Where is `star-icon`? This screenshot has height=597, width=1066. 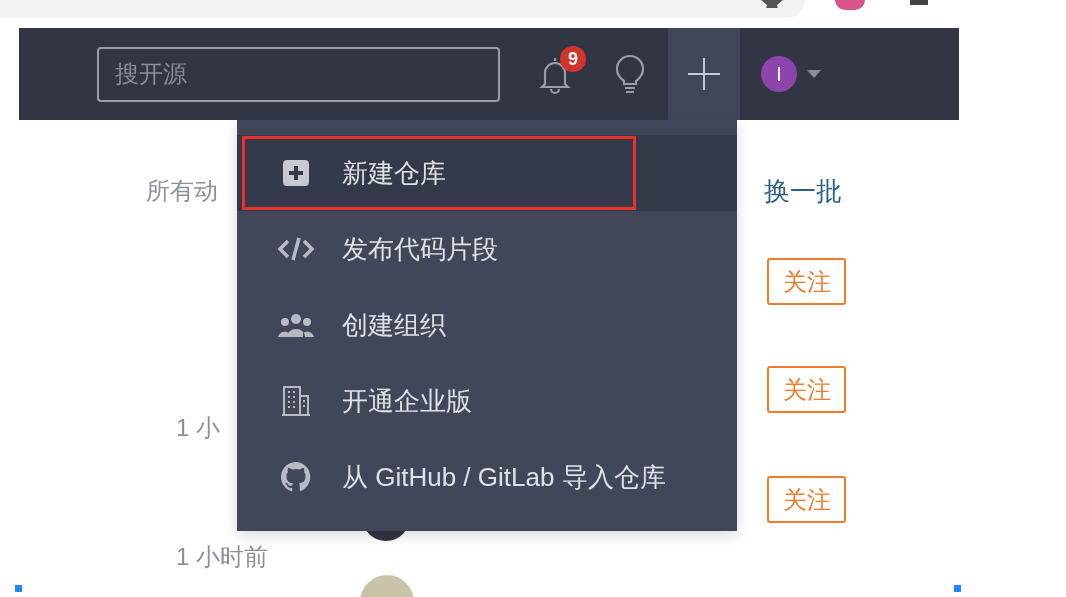
star-icon is located at coordinates (772, 4).